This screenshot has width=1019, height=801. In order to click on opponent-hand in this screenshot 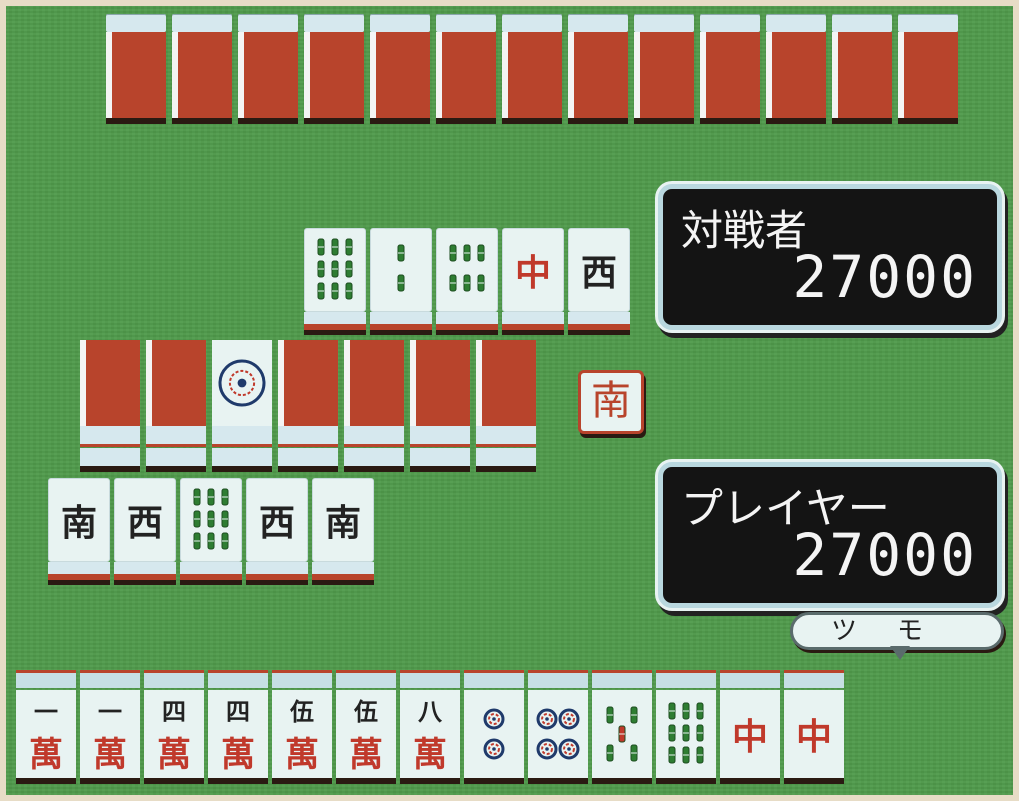, I will do `click(533, 70)`.